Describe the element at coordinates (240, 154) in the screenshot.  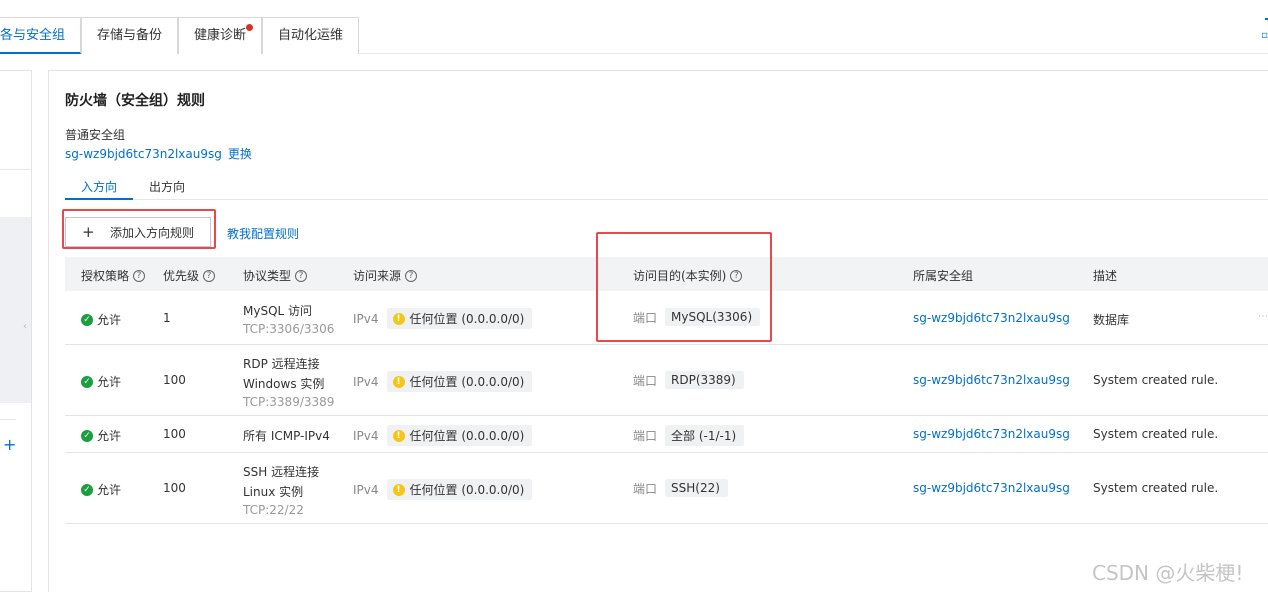
I see `change-sg-link: 更换` at that location.